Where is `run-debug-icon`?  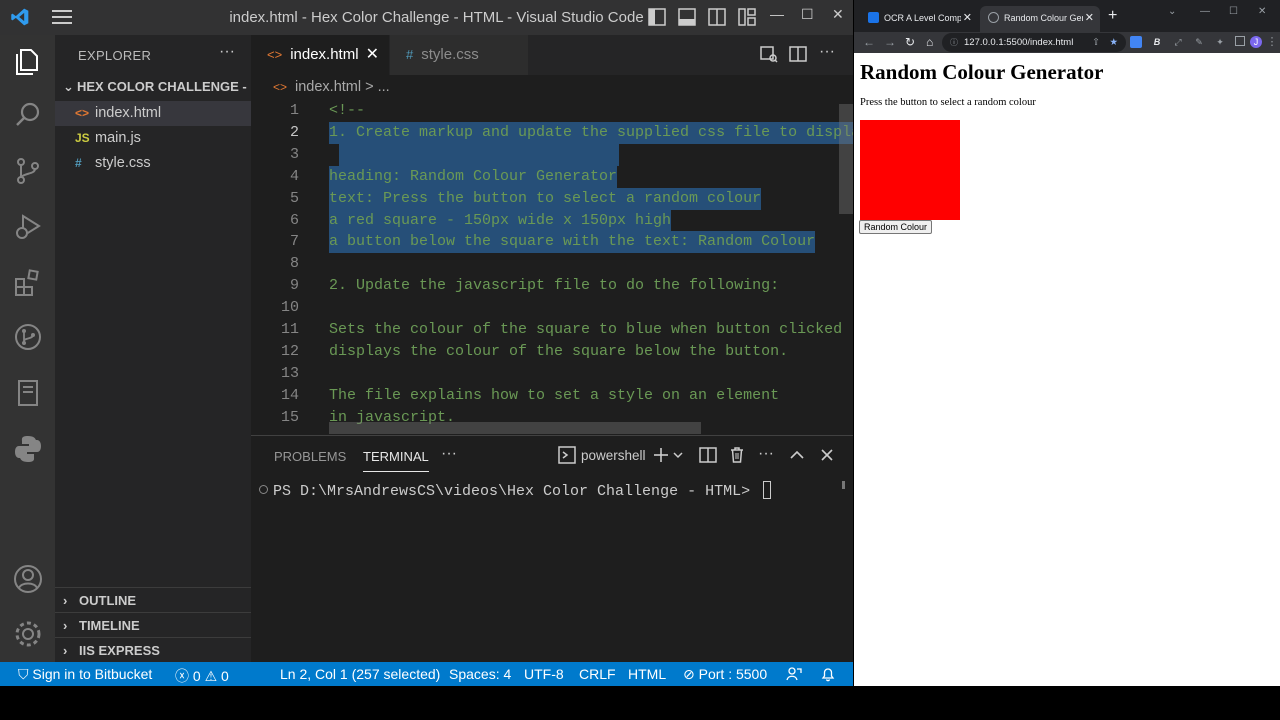
run-debug-icon is located at coordinates (28, 226).